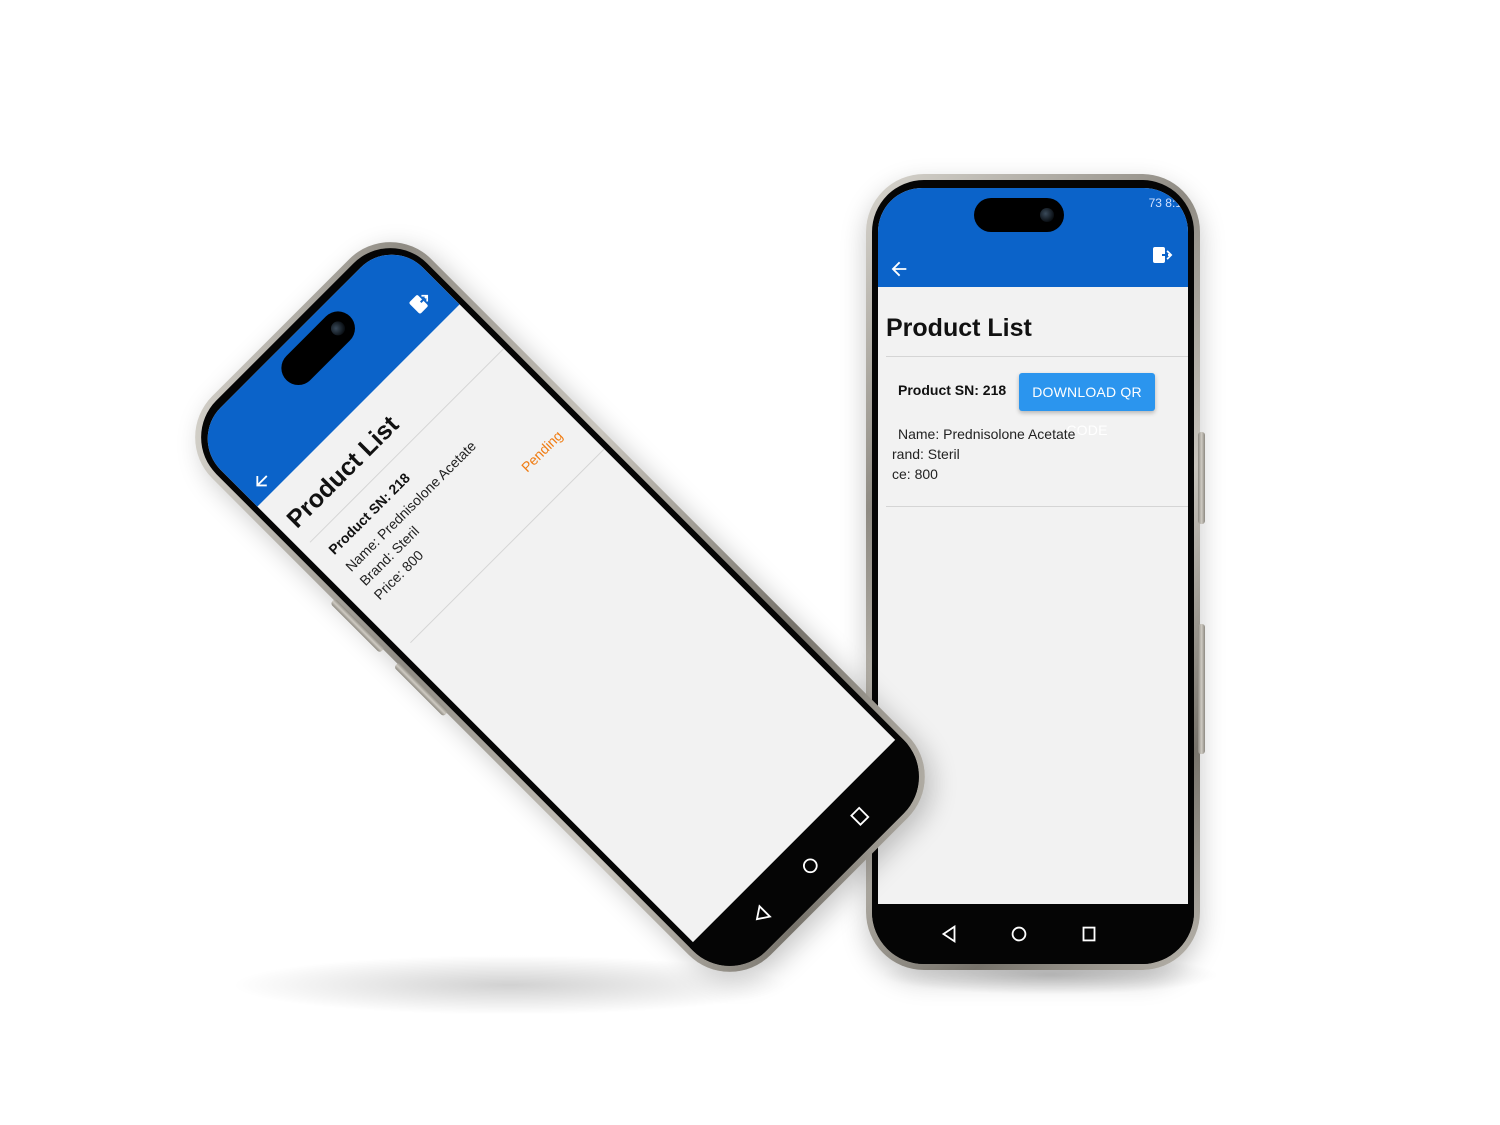 The height and width of the screenshot is (1125, 1500). I want to click on status-bar: 73 8:1, so click(1165, 203).